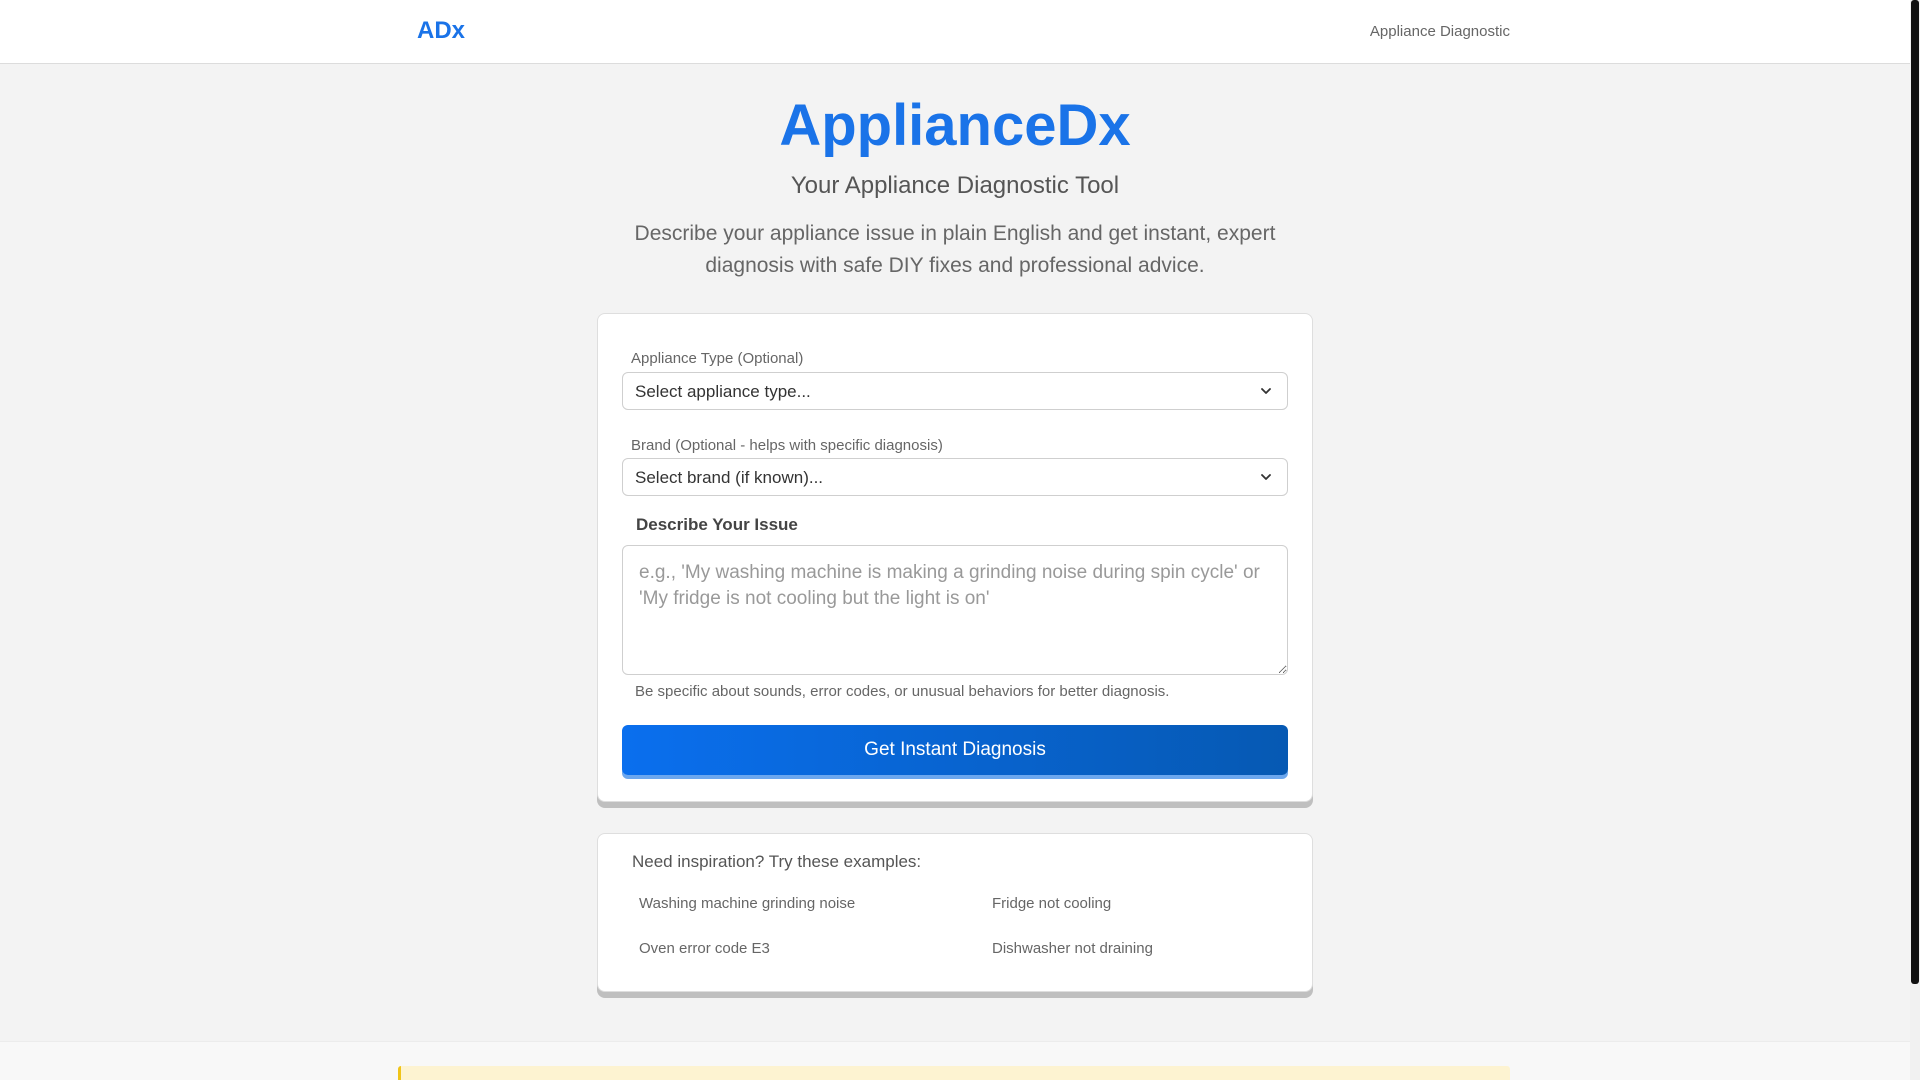 The image size is (1920, 1080). I want to click on example-item: Fridge not cooling, so click(1051, 903).